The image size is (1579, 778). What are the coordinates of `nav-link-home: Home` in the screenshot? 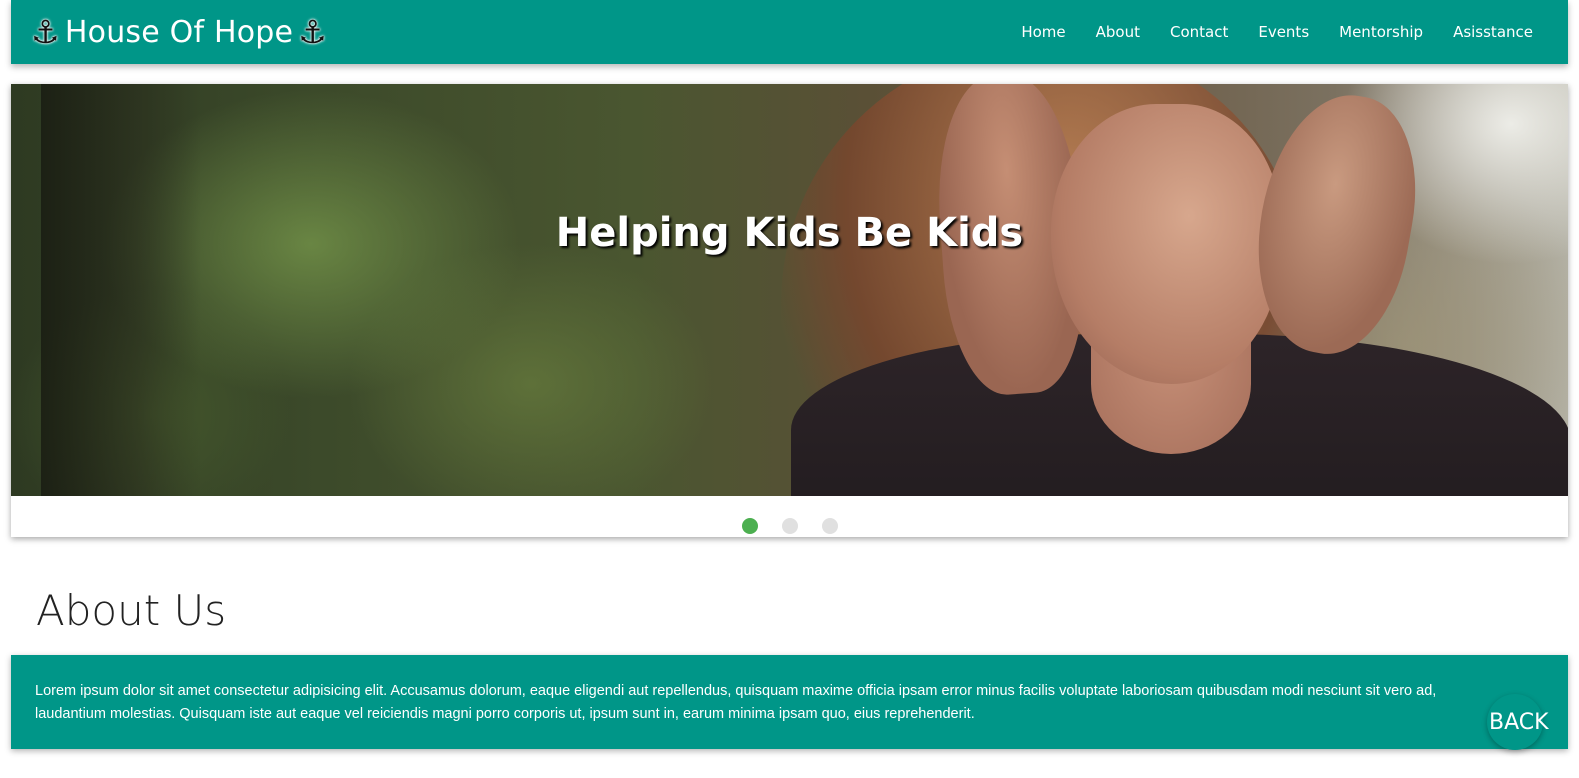 It's located at (1043, 32).